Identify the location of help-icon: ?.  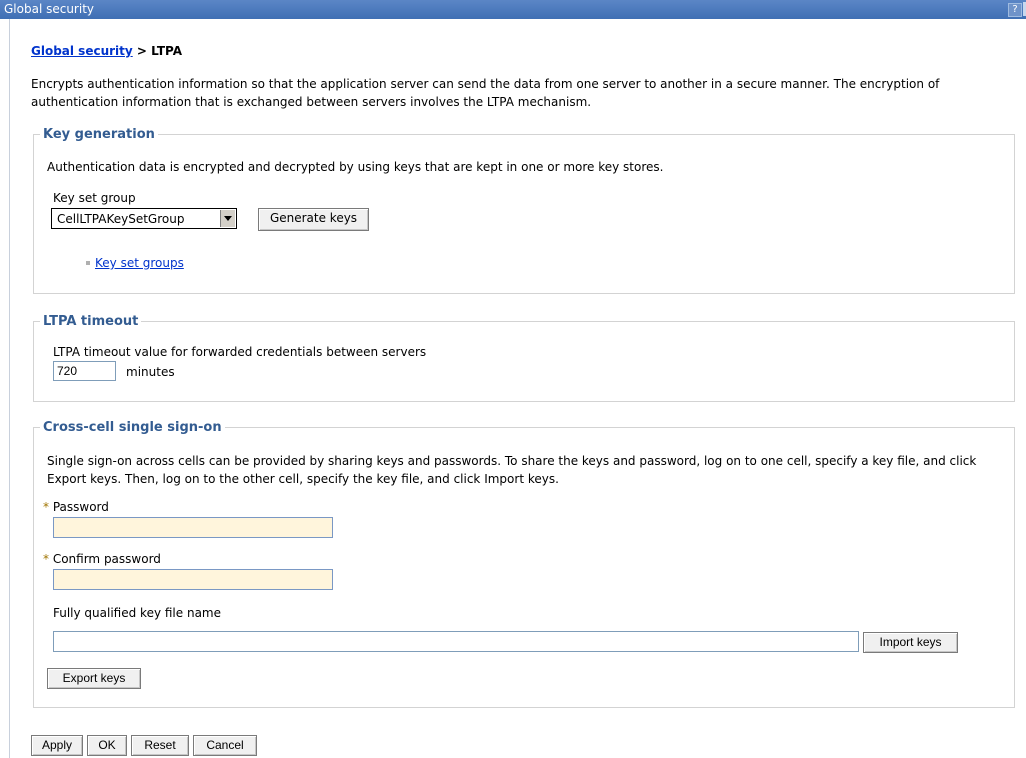
(1015, 10).